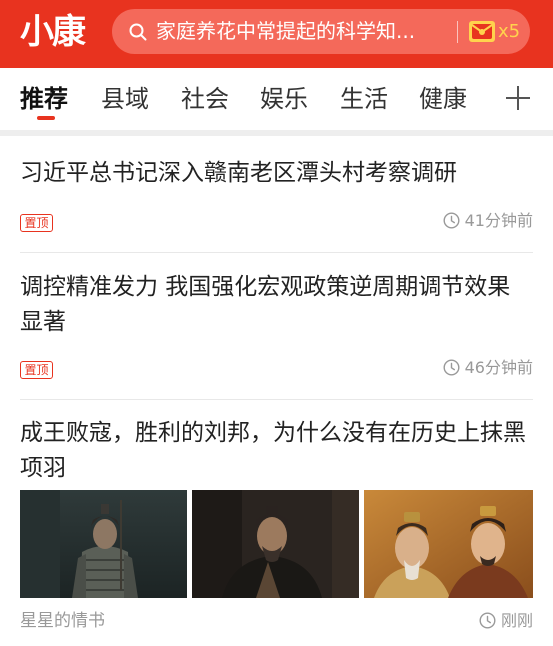 The image size is (553, 646). I want to click on tabs-separator, so click(276, 133).